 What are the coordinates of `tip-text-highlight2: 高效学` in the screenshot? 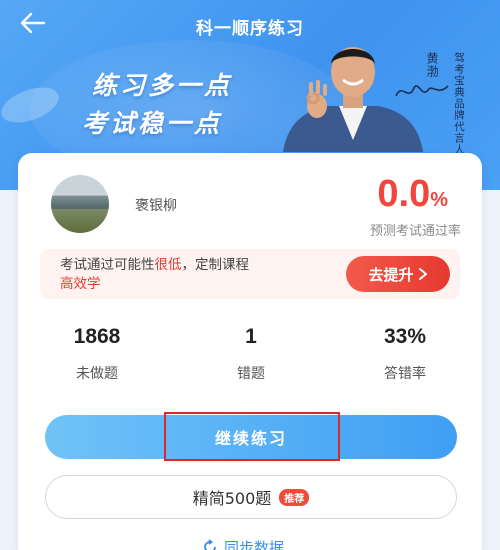 It's located at (80, 284).